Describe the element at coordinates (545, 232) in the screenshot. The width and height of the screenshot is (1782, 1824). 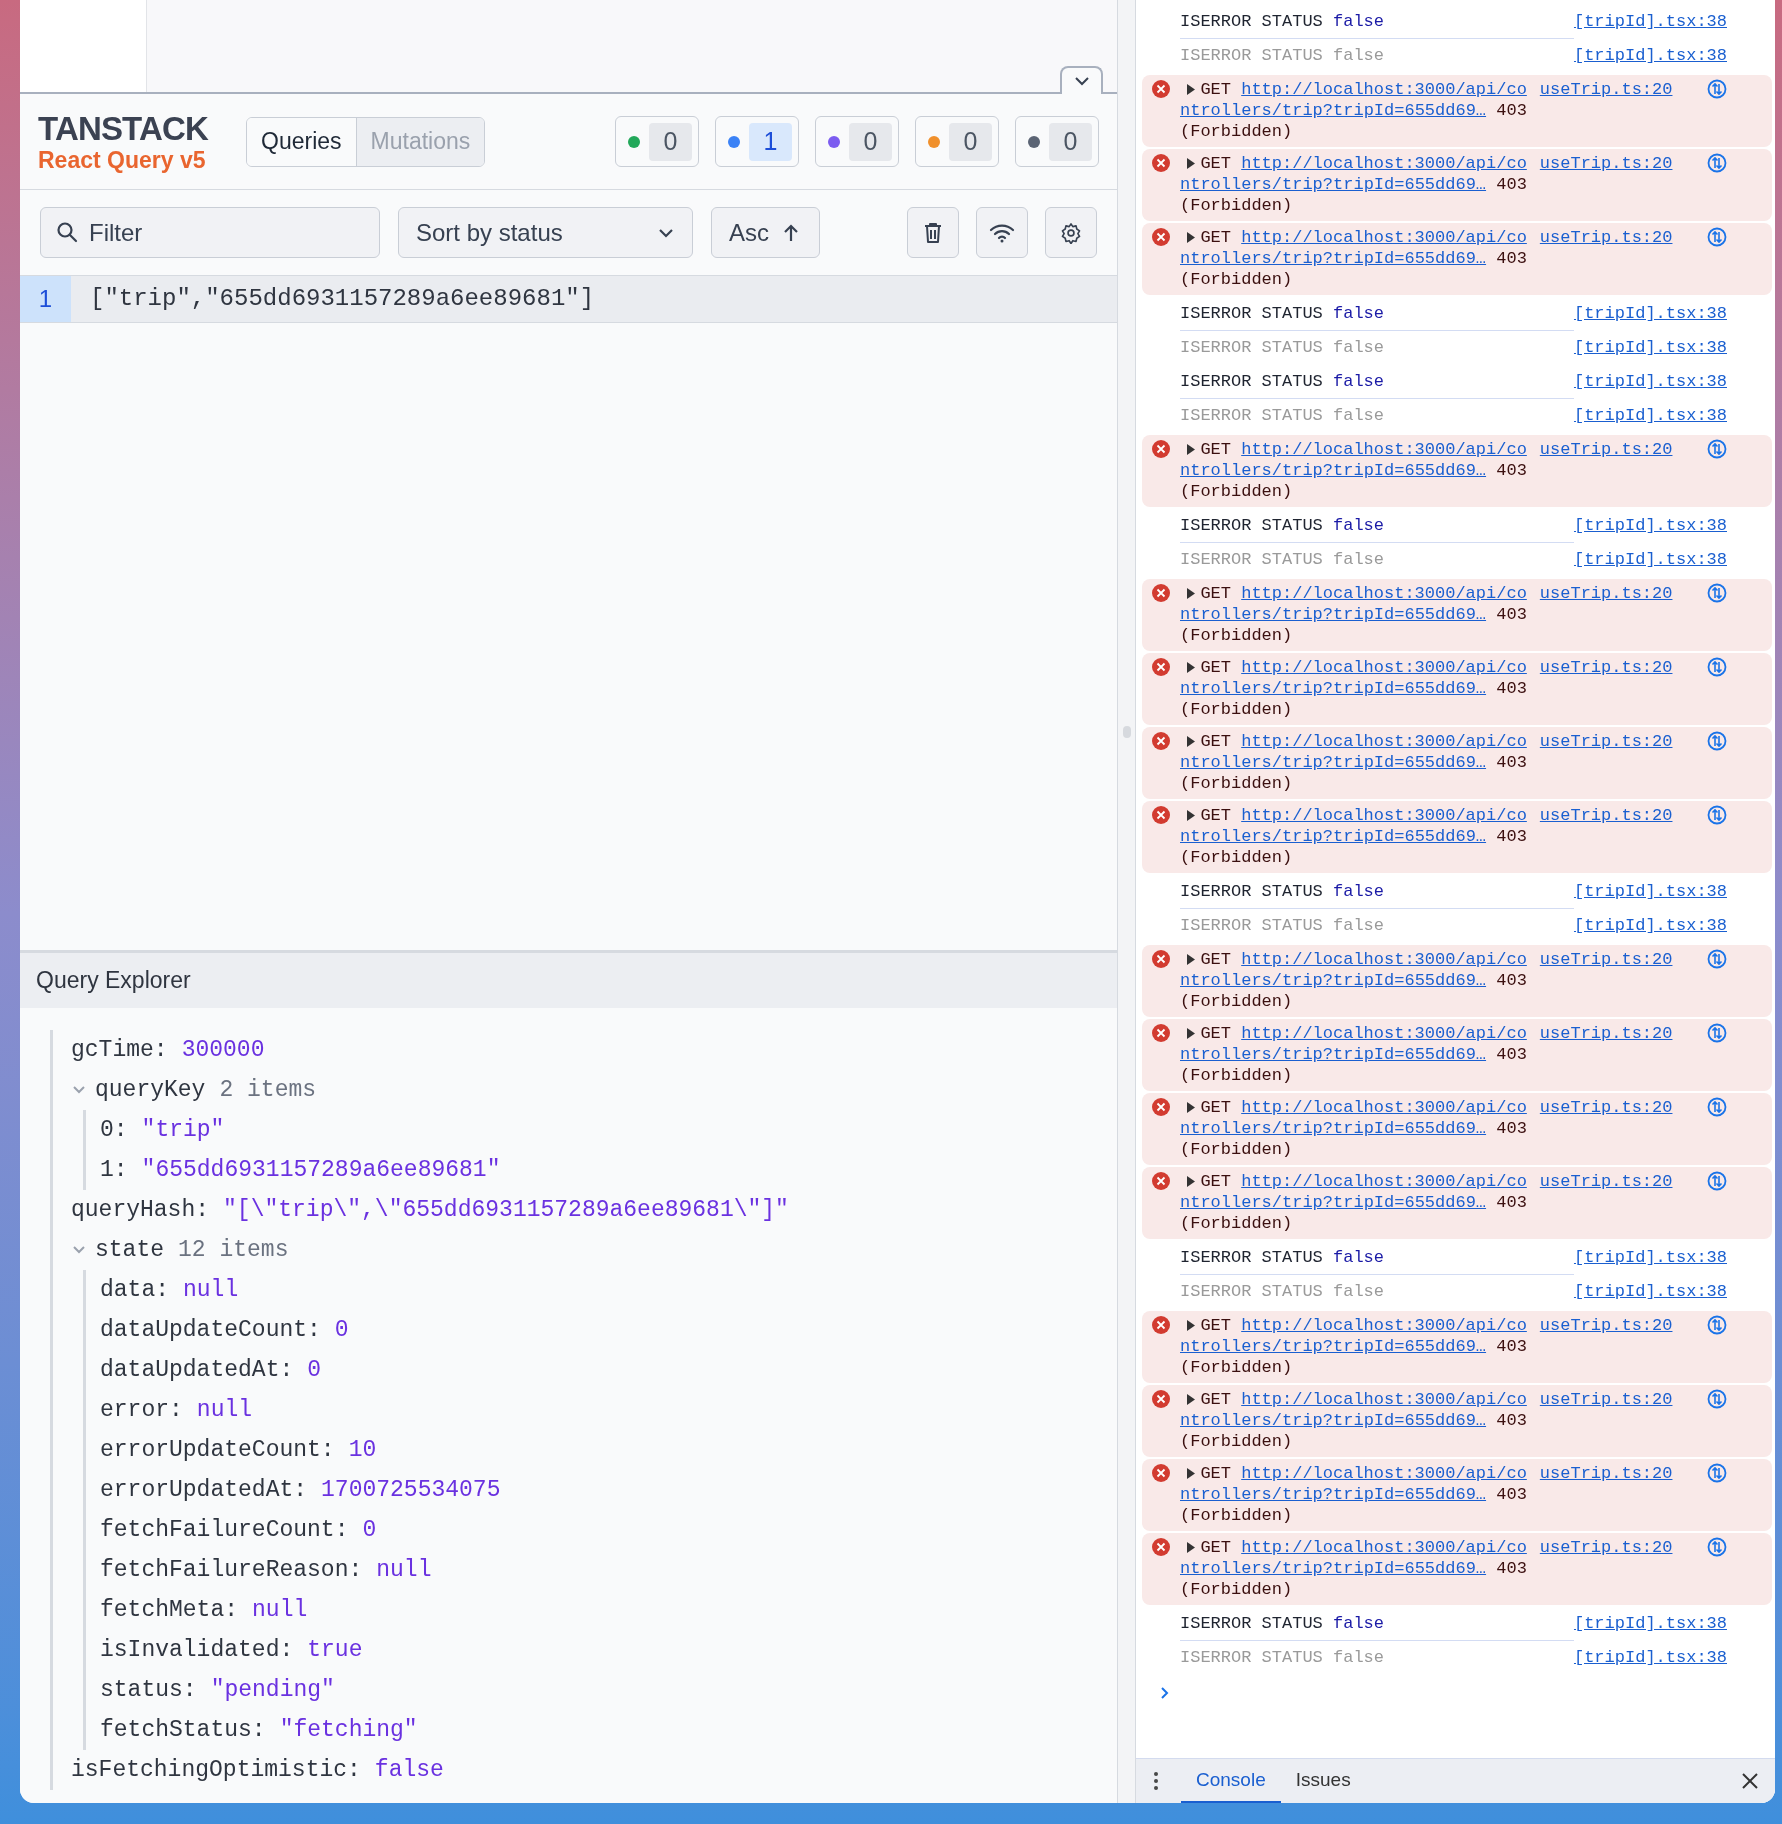
I see `sort-select: Sort by status` at that location.